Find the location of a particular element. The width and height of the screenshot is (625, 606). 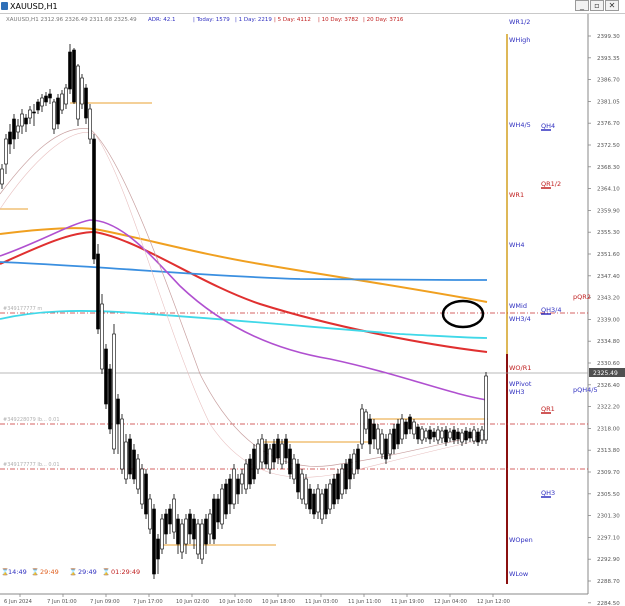

timer-2: 29:49 is located at coordinates (49, 572).